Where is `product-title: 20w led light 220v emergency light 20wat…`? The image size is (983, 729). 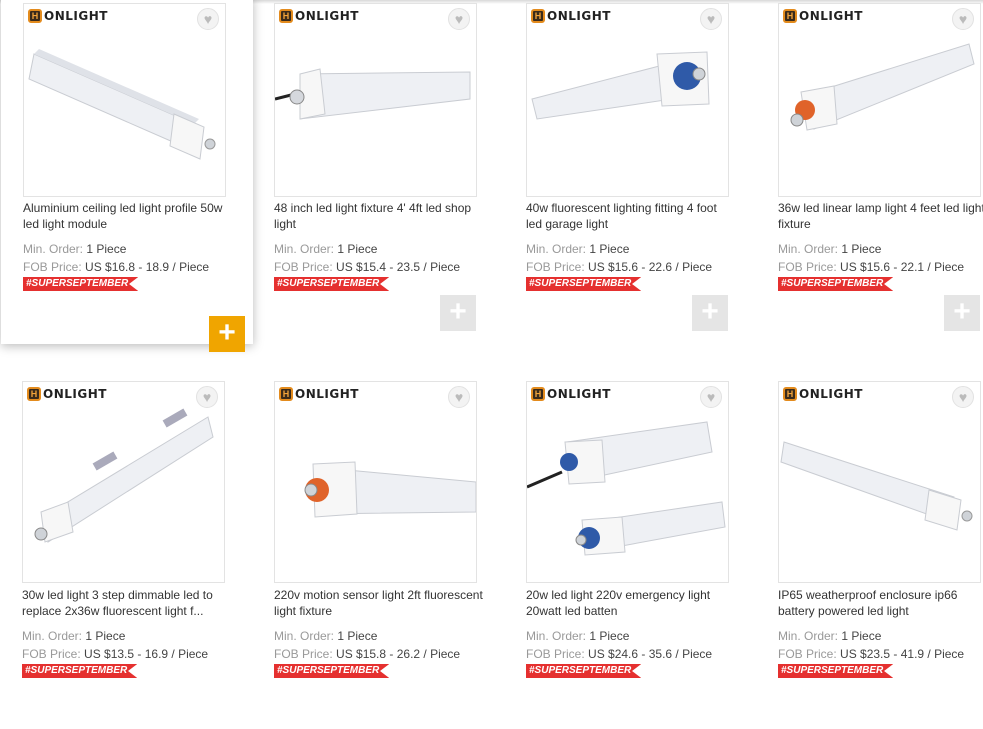 product-title: 20w led light 220v emergency light 20wat… is located at coordinates (631, 603).